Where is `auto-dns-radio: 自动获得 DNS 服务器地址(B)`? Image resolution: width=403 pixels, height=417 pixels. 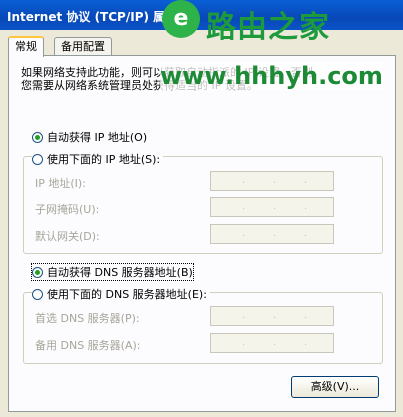
auto-dns-radio: 自动获得 DNS 服务器地址(B) is located at coordinates (112, 272).